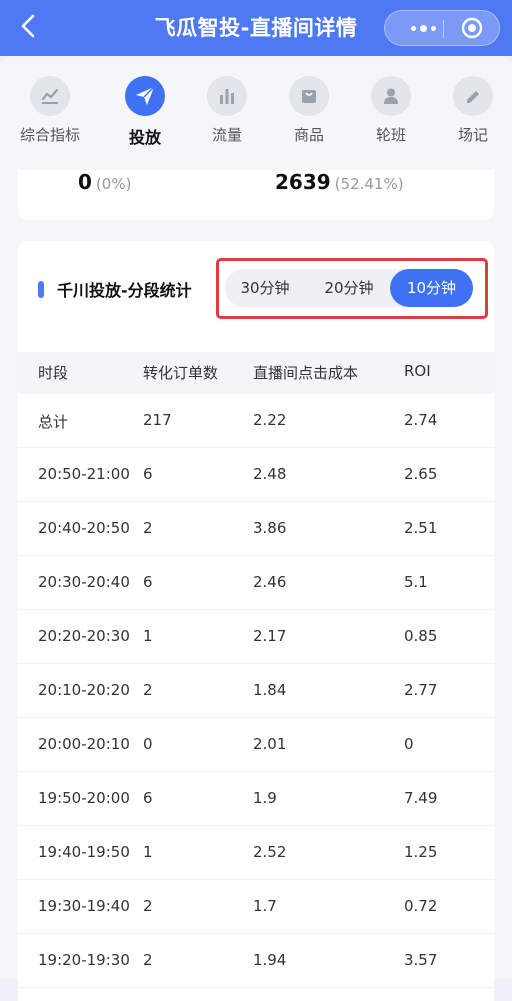  I want to click on cell-period: 20:30-20:40, so click(84, 582).